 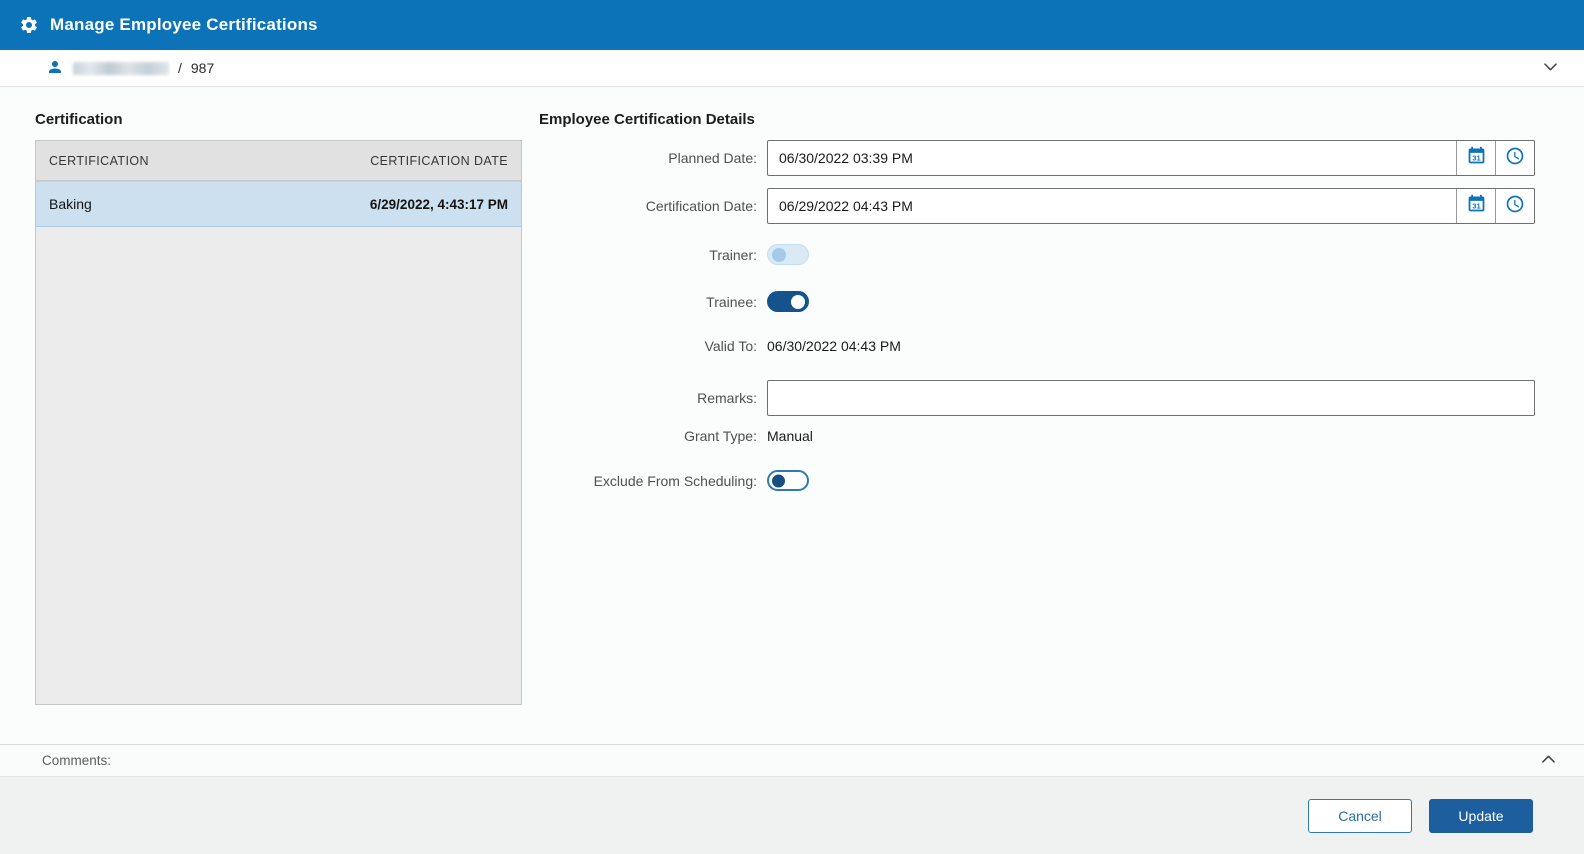 What do you see at coordinates (792, 68) in the screenshot?
I see `employee-bar: / 987` at bounding box center [792, 68].